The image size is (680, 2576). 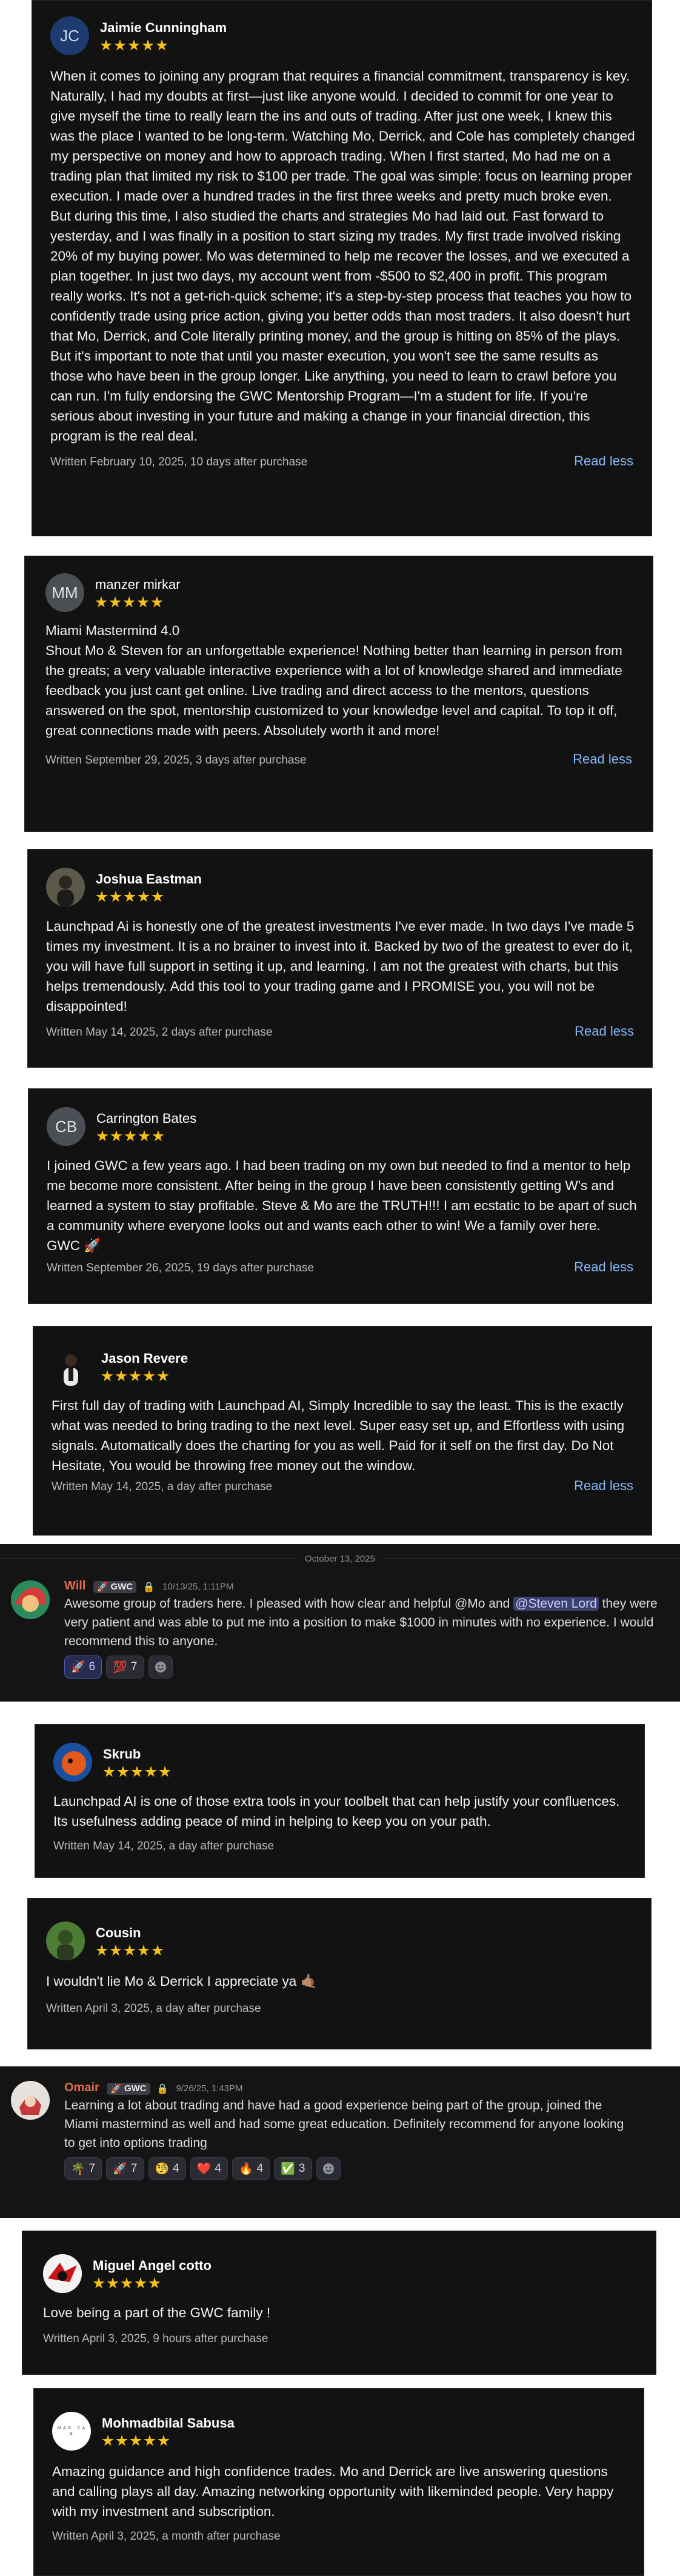 What do you see at coordinates (149, 879) in the screenshot?
I see `reviewer-name: Joshua Eastman` at bounding box center [149, 879].